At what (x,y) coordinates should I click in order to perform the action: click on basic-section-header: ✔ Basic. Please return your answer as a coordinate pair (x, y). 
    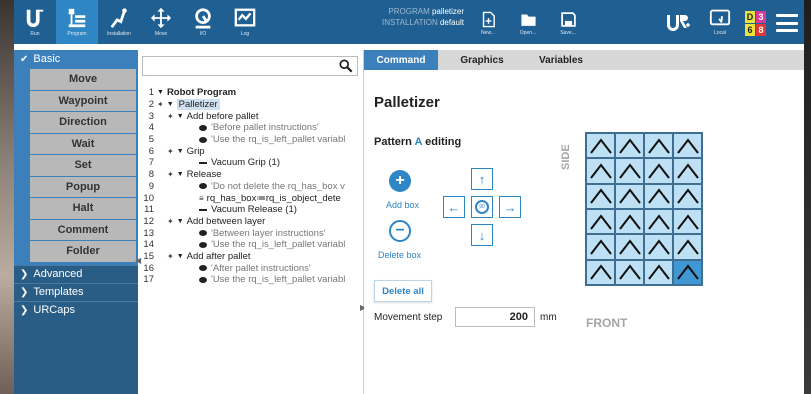
    Looking at the image, I should click on (76, 59).